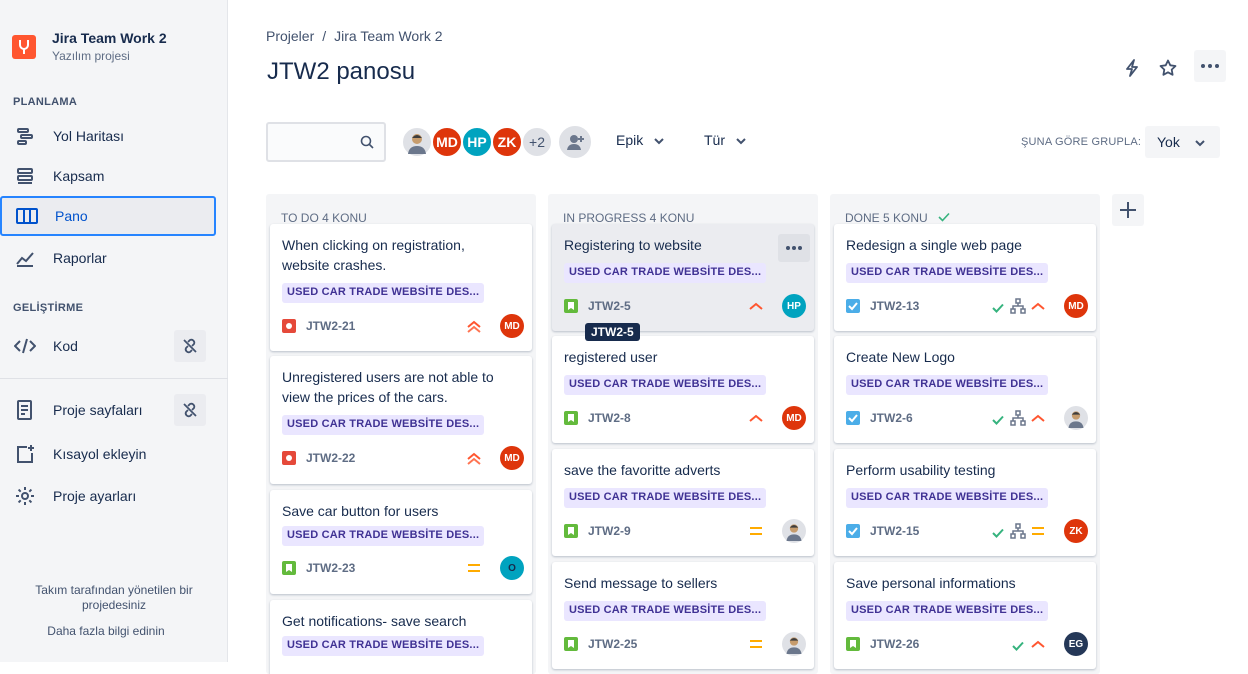  I want to click on done-check-icon, so click(998, 308).